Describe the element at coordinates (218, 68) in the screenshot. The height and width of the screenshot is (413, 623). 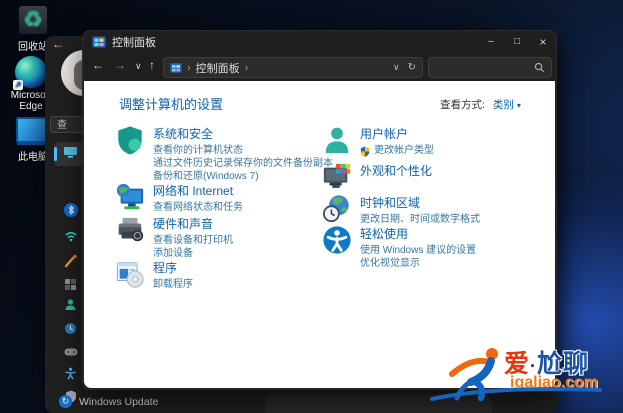
I see `breadcrumb-control-panel: 控制面板` at that location.